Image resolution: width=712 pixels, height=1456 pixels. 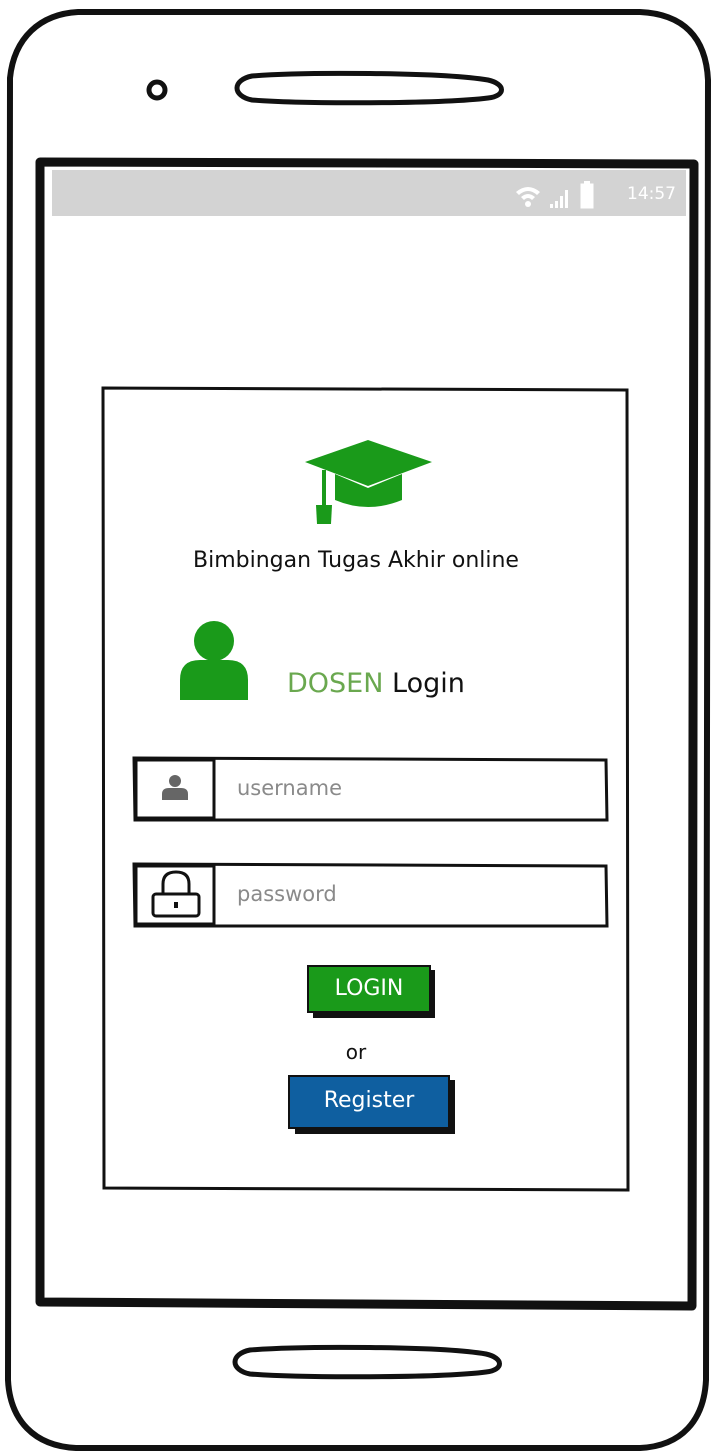 What do you see at coordinates (368, 482) in the screenshot?
I see `graduation-cap-icon` at bounding box center [368, 482].